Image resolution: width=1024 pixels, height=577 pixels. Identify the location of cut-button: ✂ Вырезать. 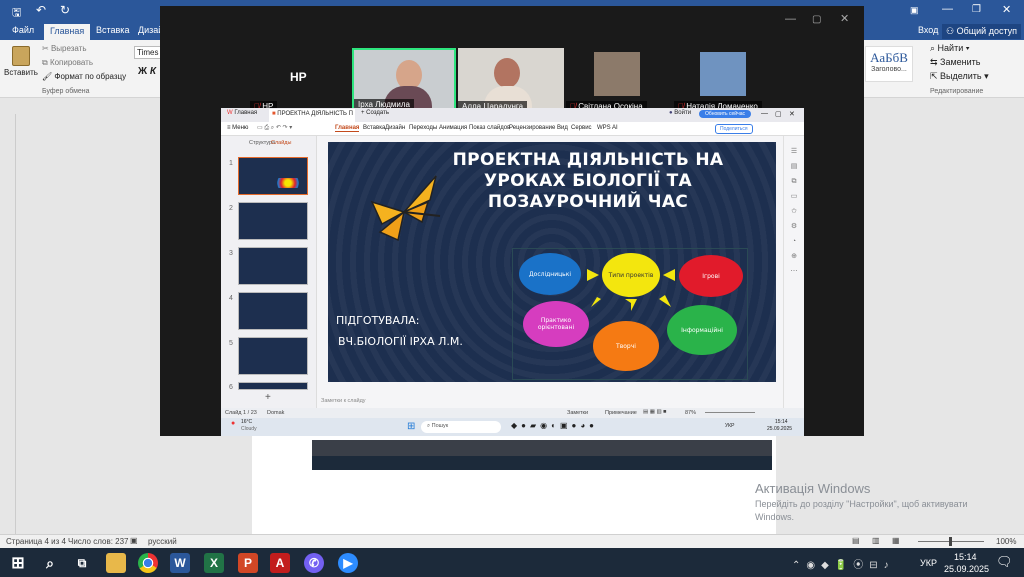
(64, 48).